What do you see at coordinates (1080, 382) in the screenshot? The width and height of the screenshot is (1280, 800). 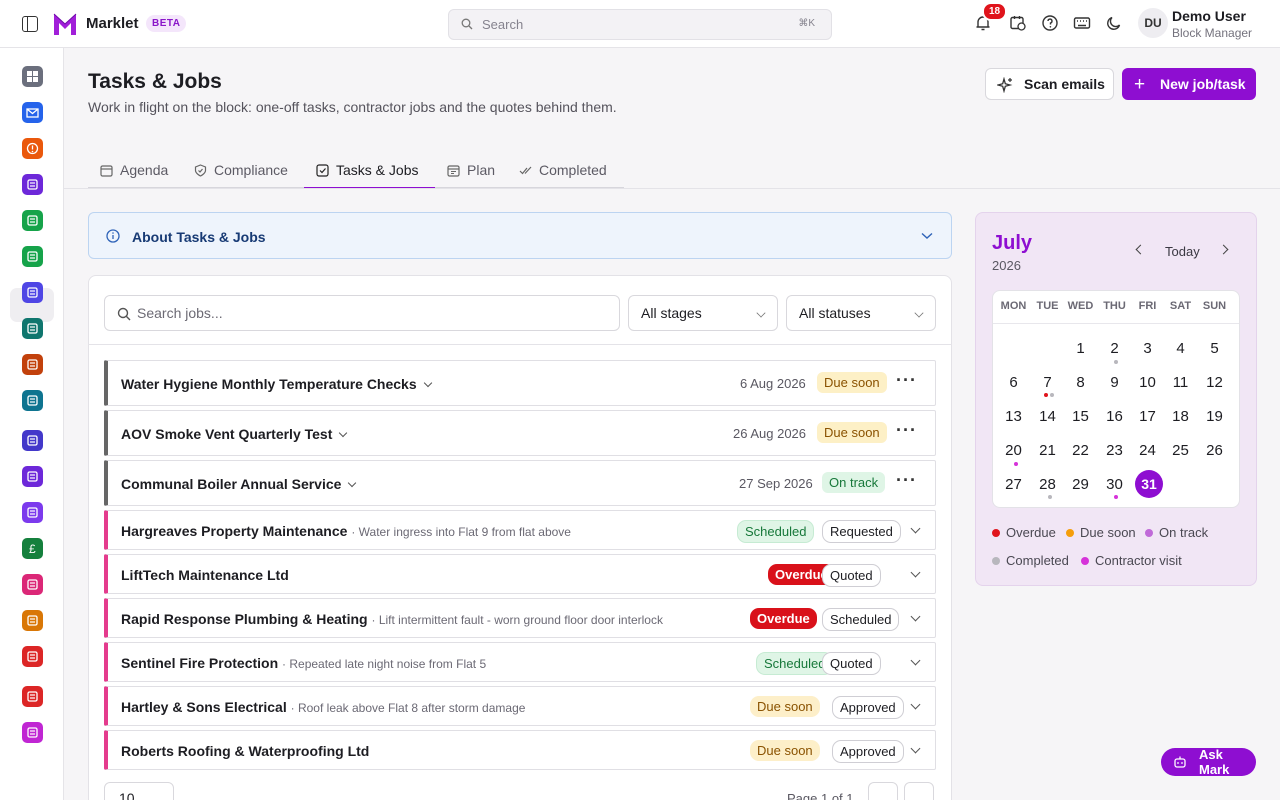 I see `calendar-day: 8` at bounding box center [1080, 382].